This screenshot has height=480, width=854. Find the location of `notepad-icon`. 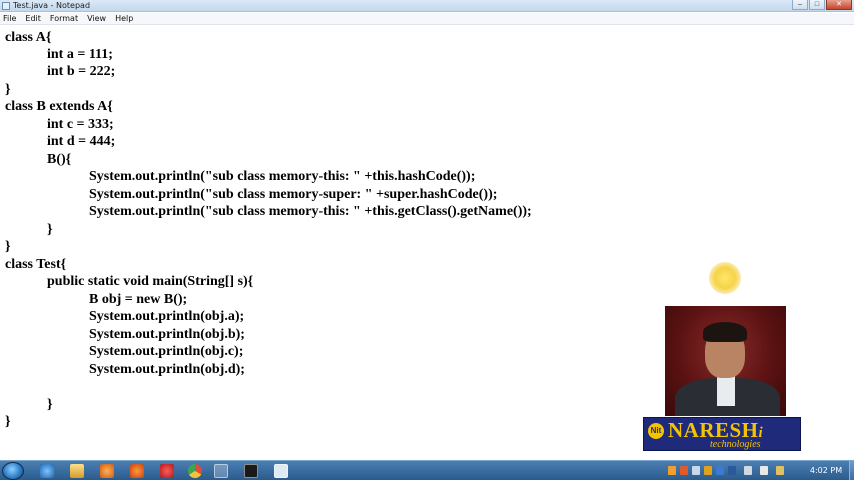

notepad-icon is located at coordinates (281, 471).